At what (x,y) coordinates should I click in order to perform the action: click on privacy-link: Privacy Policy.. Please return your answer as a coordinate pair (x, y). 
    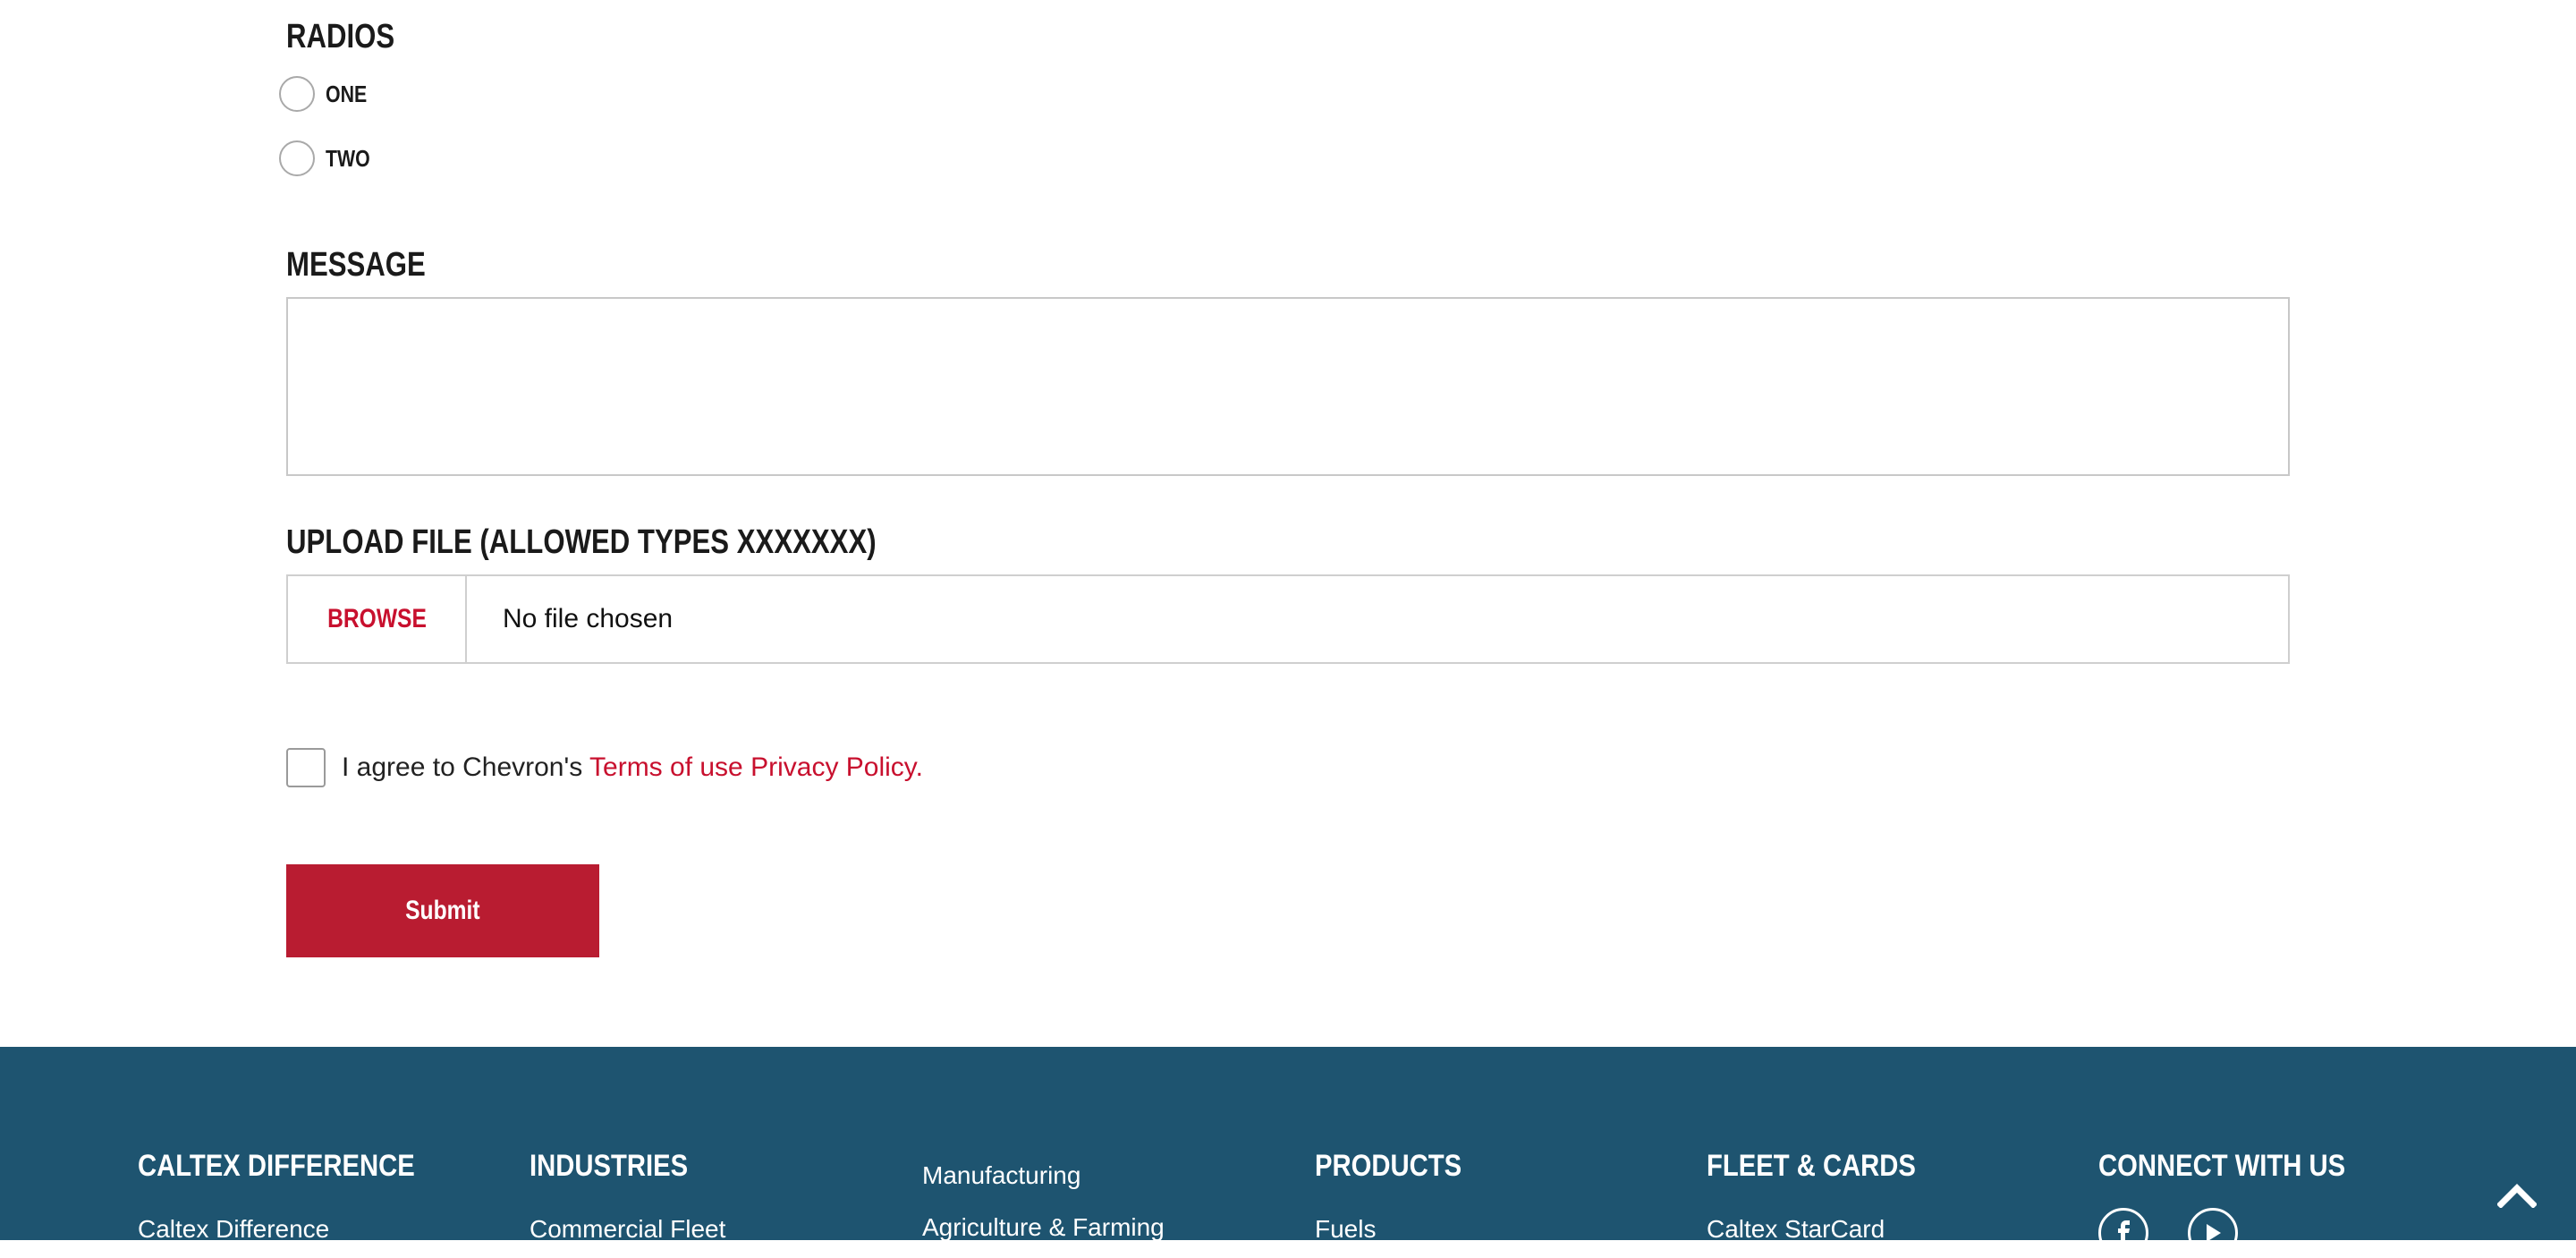
    Looking at the image, I should click on (836, 767).